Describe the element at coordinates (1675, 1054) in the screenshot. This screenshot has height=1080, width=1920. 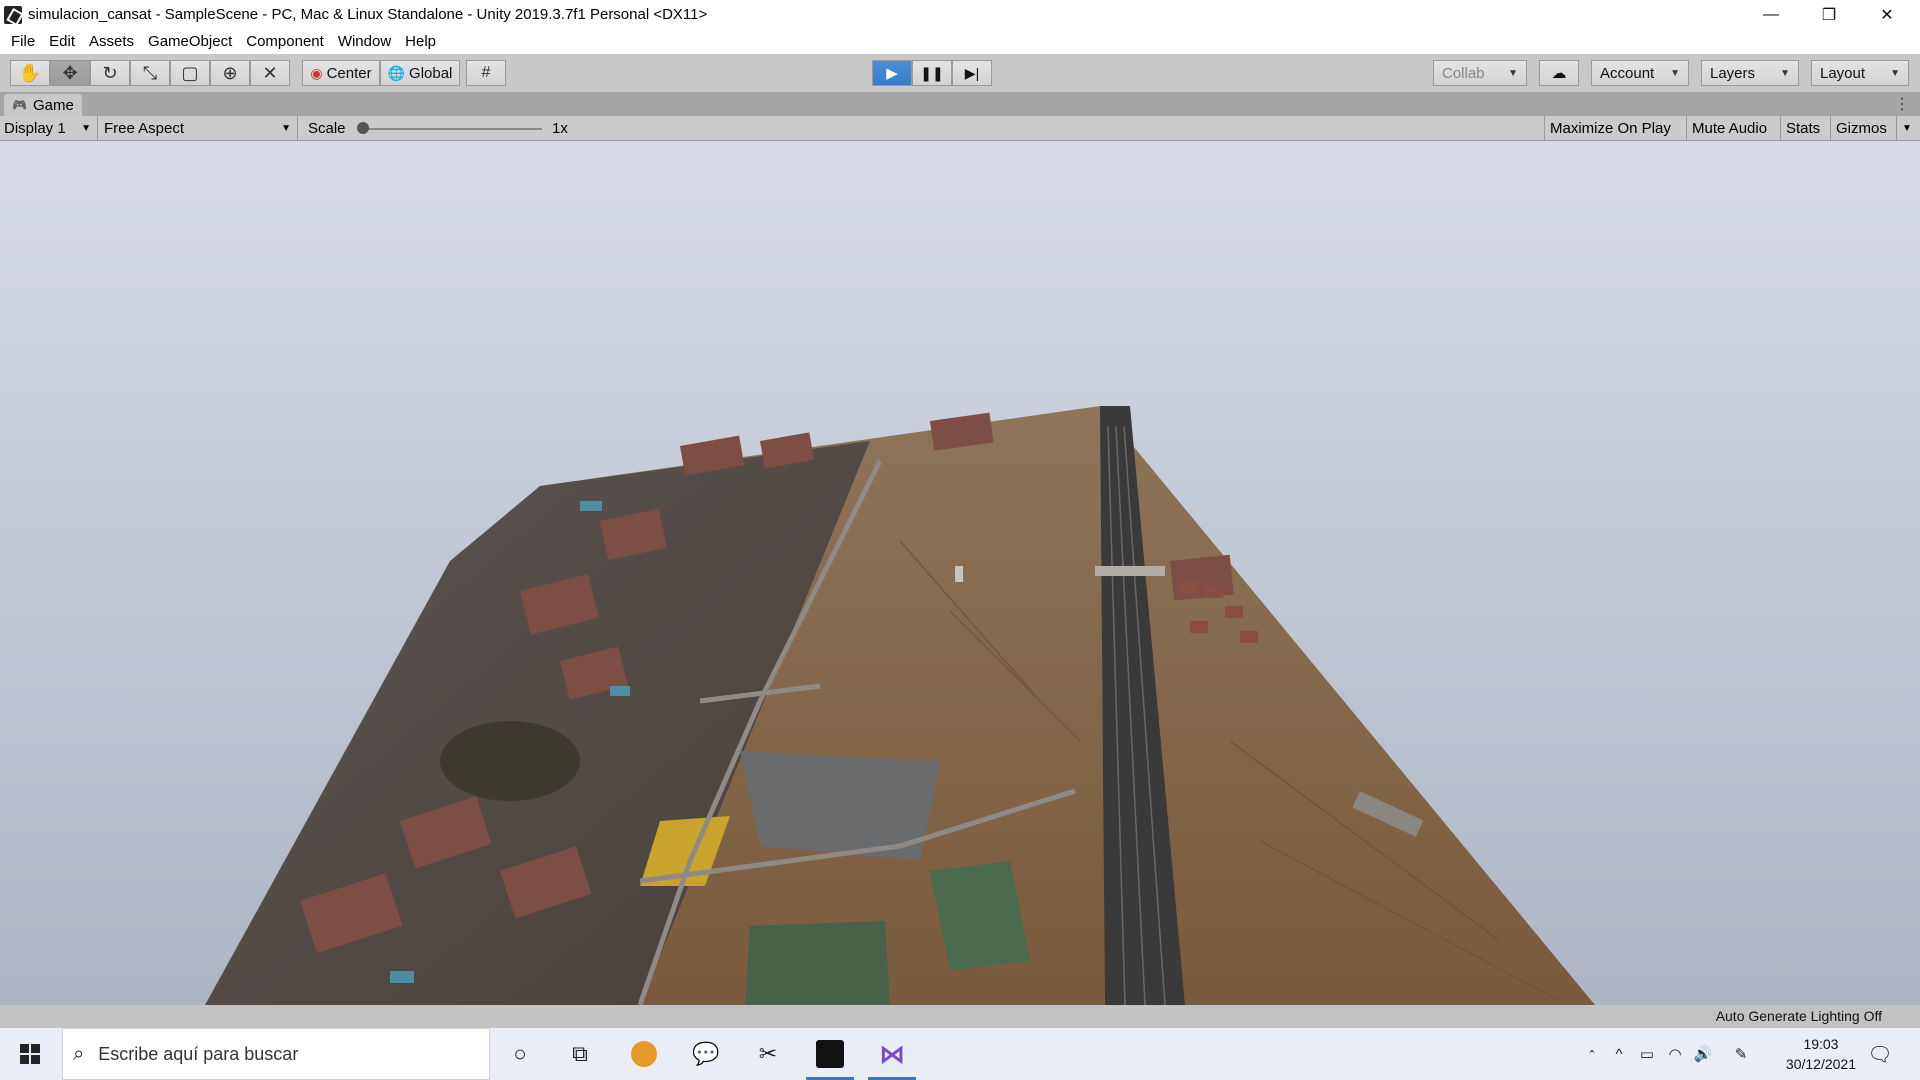
I see `wifi-icon: ◠` at that location.